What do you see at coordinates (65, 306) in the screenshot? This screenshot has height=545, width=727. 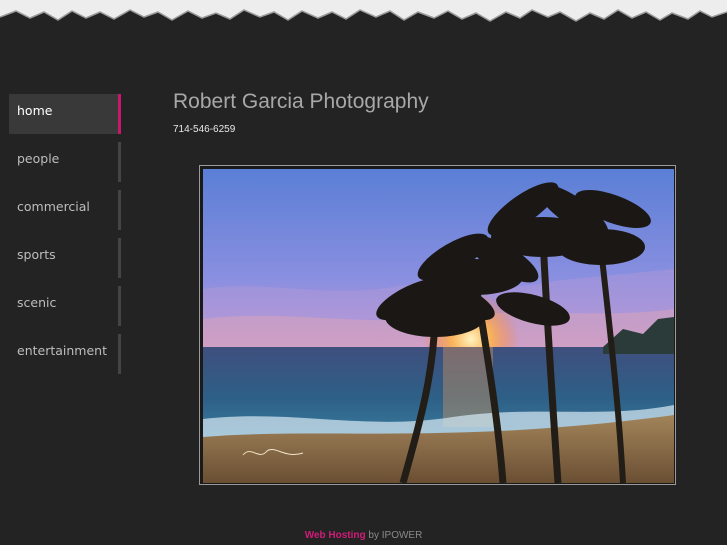 I see `nav-item-scenic: scenic` at bounding box center [65, 306].